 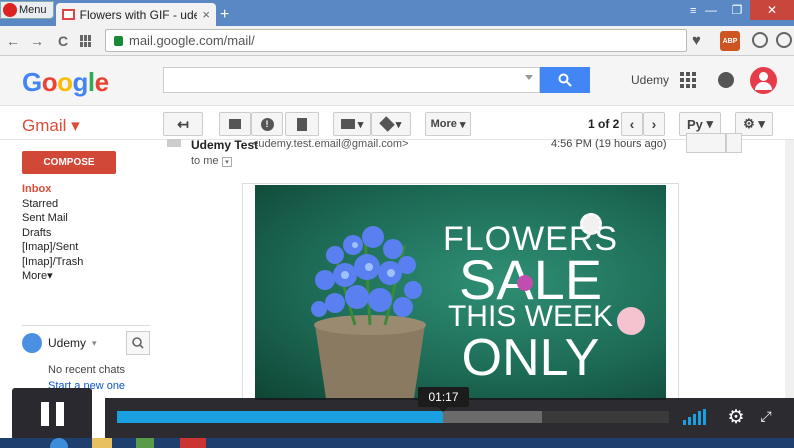 I want to click on more-message-actions-button, so click(x=734, y=143).